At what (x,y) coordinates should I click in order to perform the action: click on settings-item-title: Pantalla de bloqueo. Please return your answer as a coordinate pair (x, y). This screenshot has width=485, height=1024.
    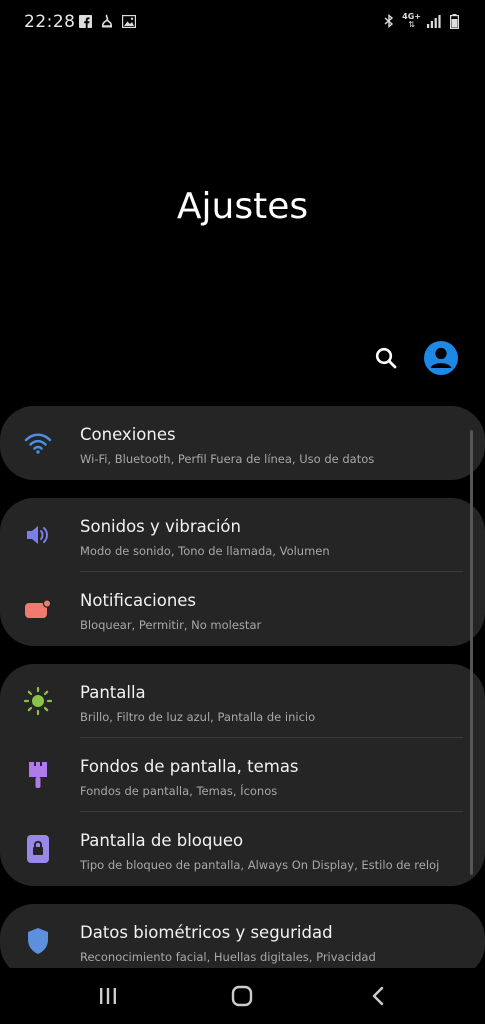
    Looking at the image, I should click on (162, 840).